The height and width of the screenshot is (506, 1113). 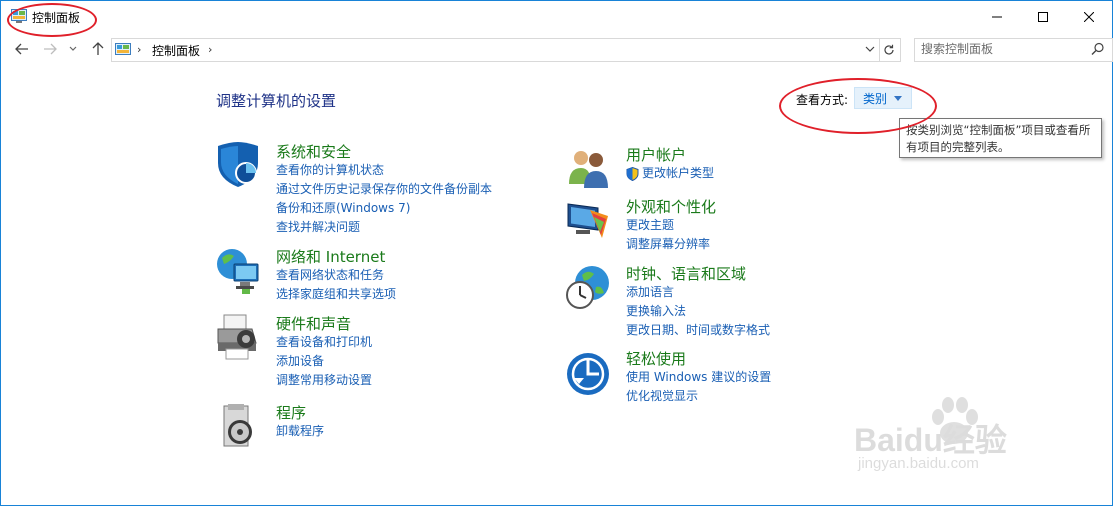 I want to click on back-button, so click(x=22, y=49).